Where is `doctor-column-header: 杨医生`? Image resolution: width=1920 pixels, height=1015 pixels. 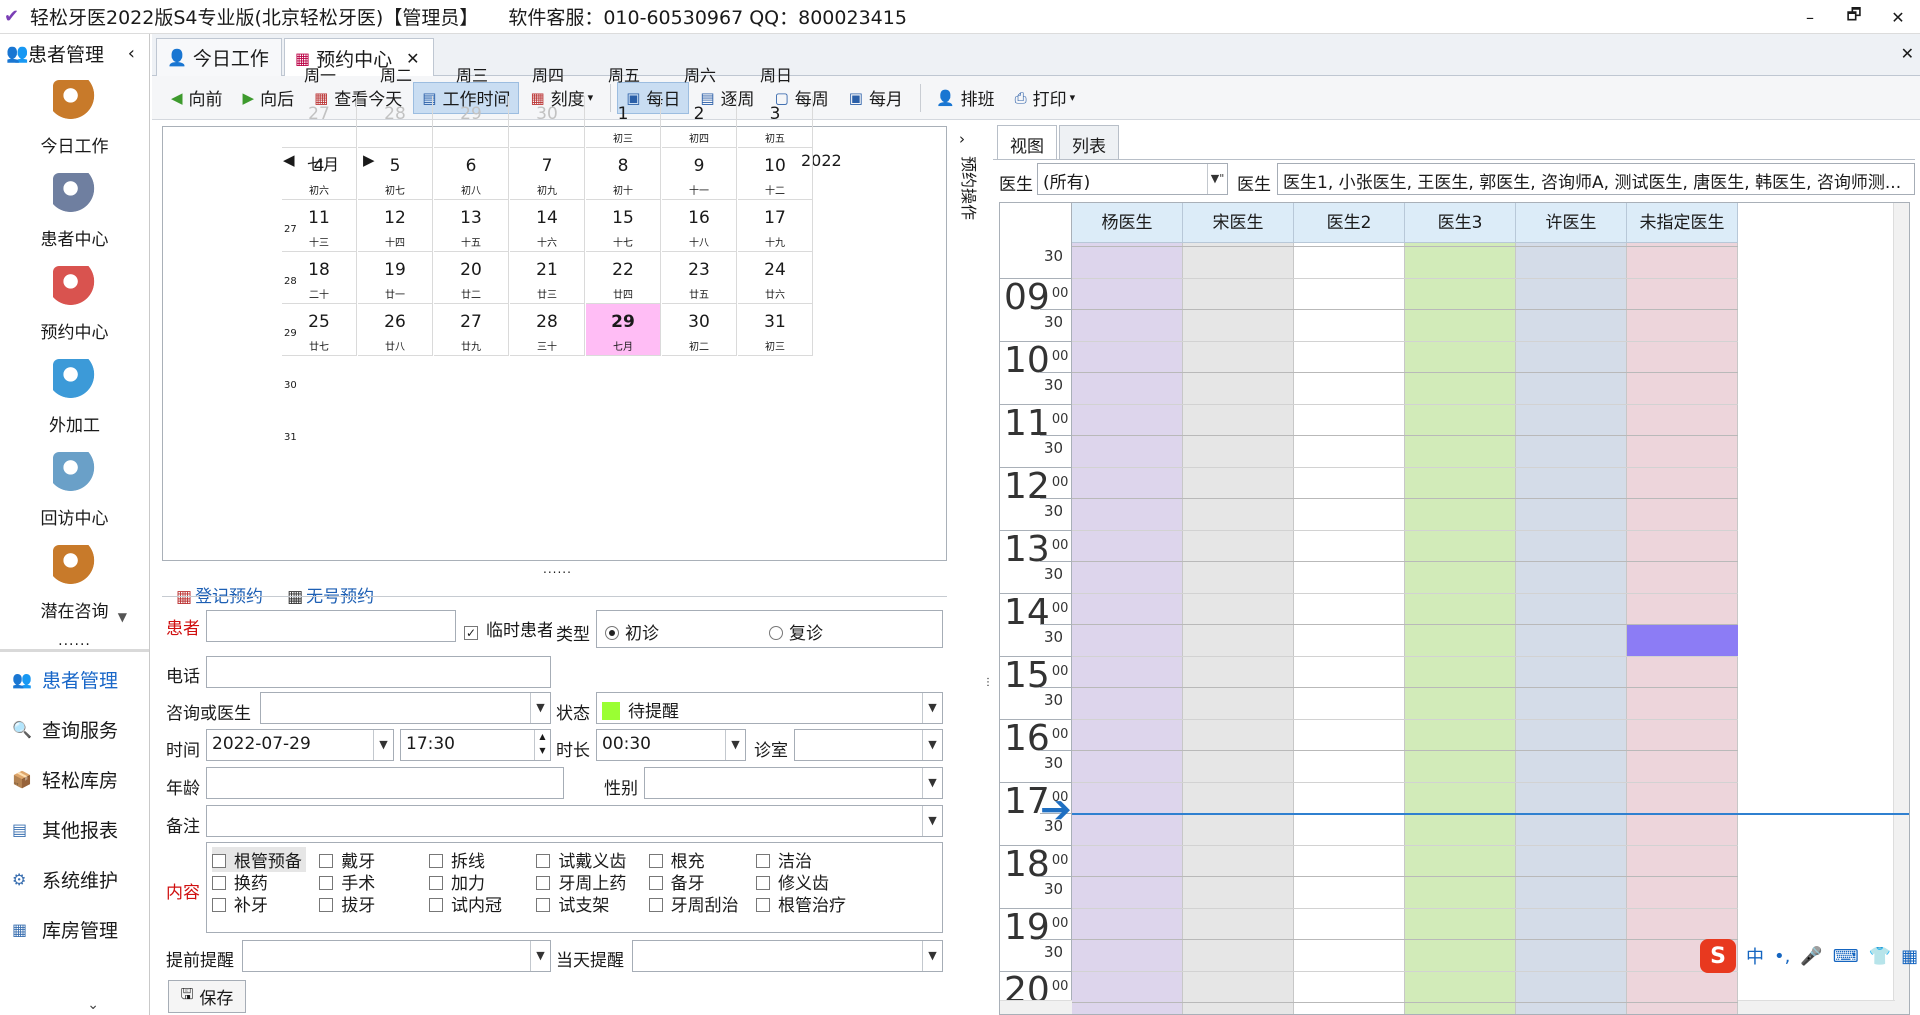 doctor-column-header: 杨医生 is located at coordinates (1127, 223).